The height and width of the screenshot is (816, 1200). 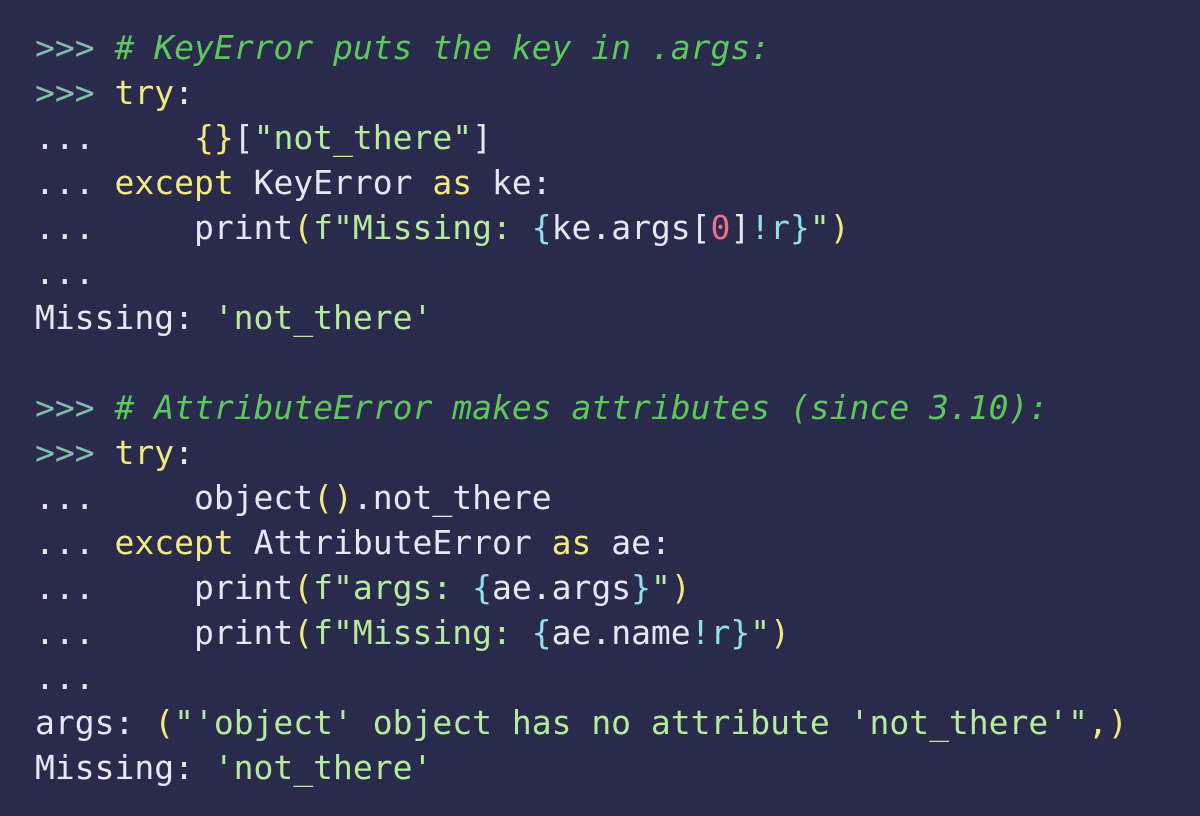 I want to click on code-text: .not_there, so click(x=452, y=497).